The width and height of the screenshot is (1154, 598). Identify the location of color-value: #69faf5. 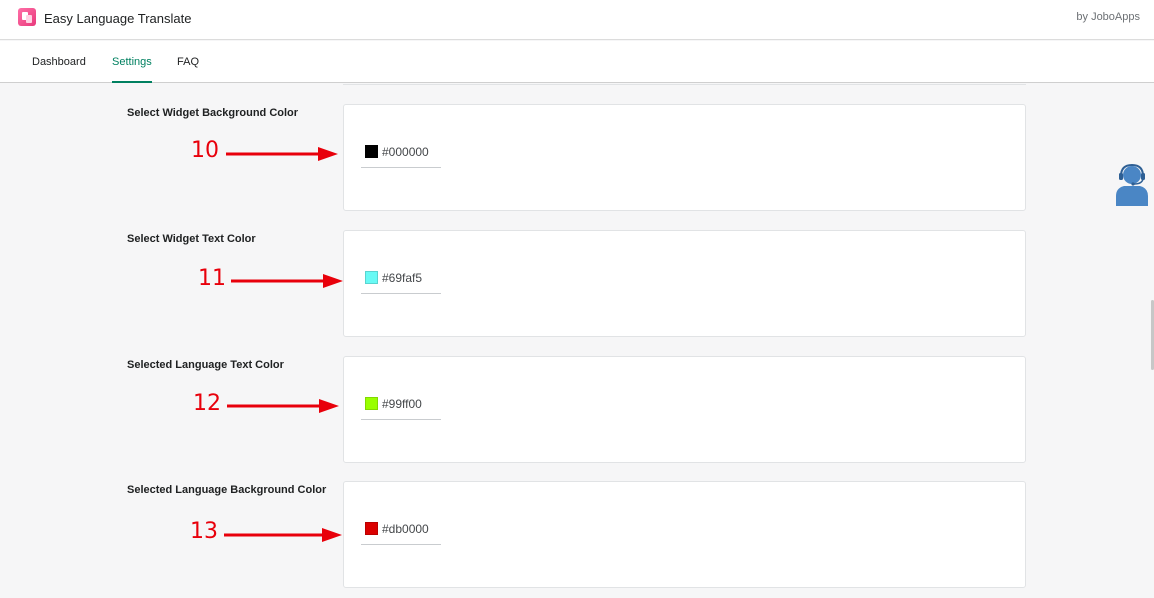
(402, 278).